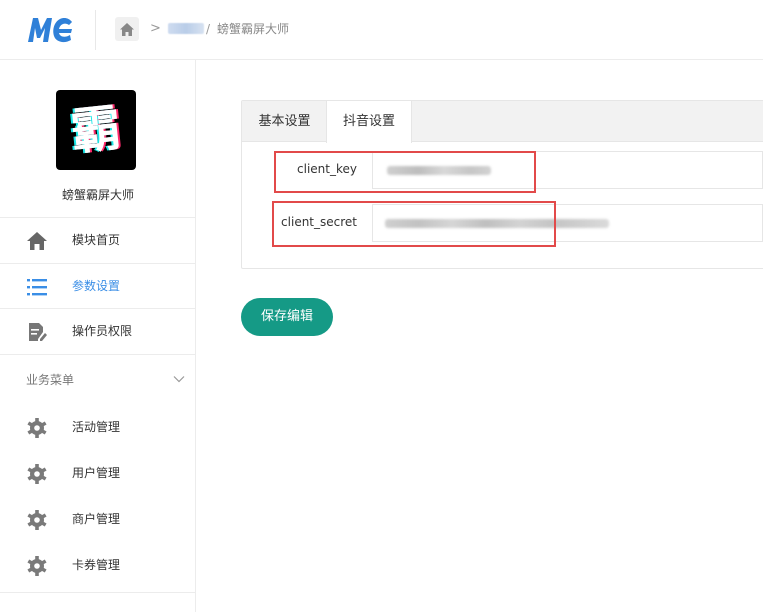  What do you see at coordinates (50, 380) in the screenshot?
I see `menu-group-title: 业务菜单` at bounding box center [50, 380].